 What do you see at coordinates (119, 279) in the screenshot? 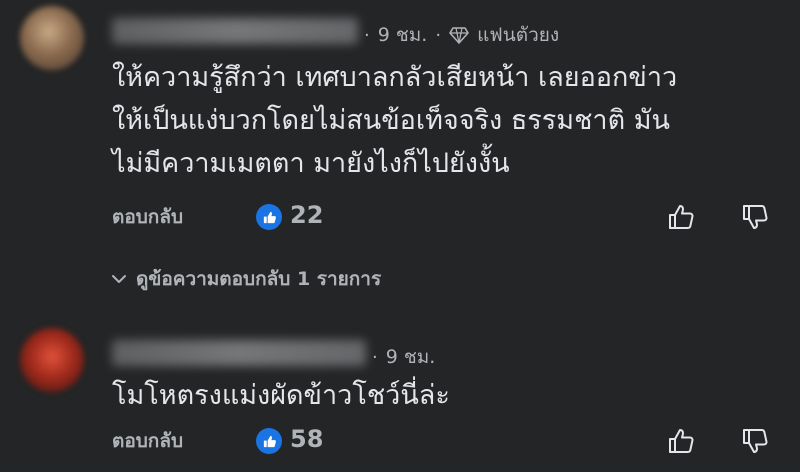
I see `chevron-down-icon` at bounding box center [119, 279].